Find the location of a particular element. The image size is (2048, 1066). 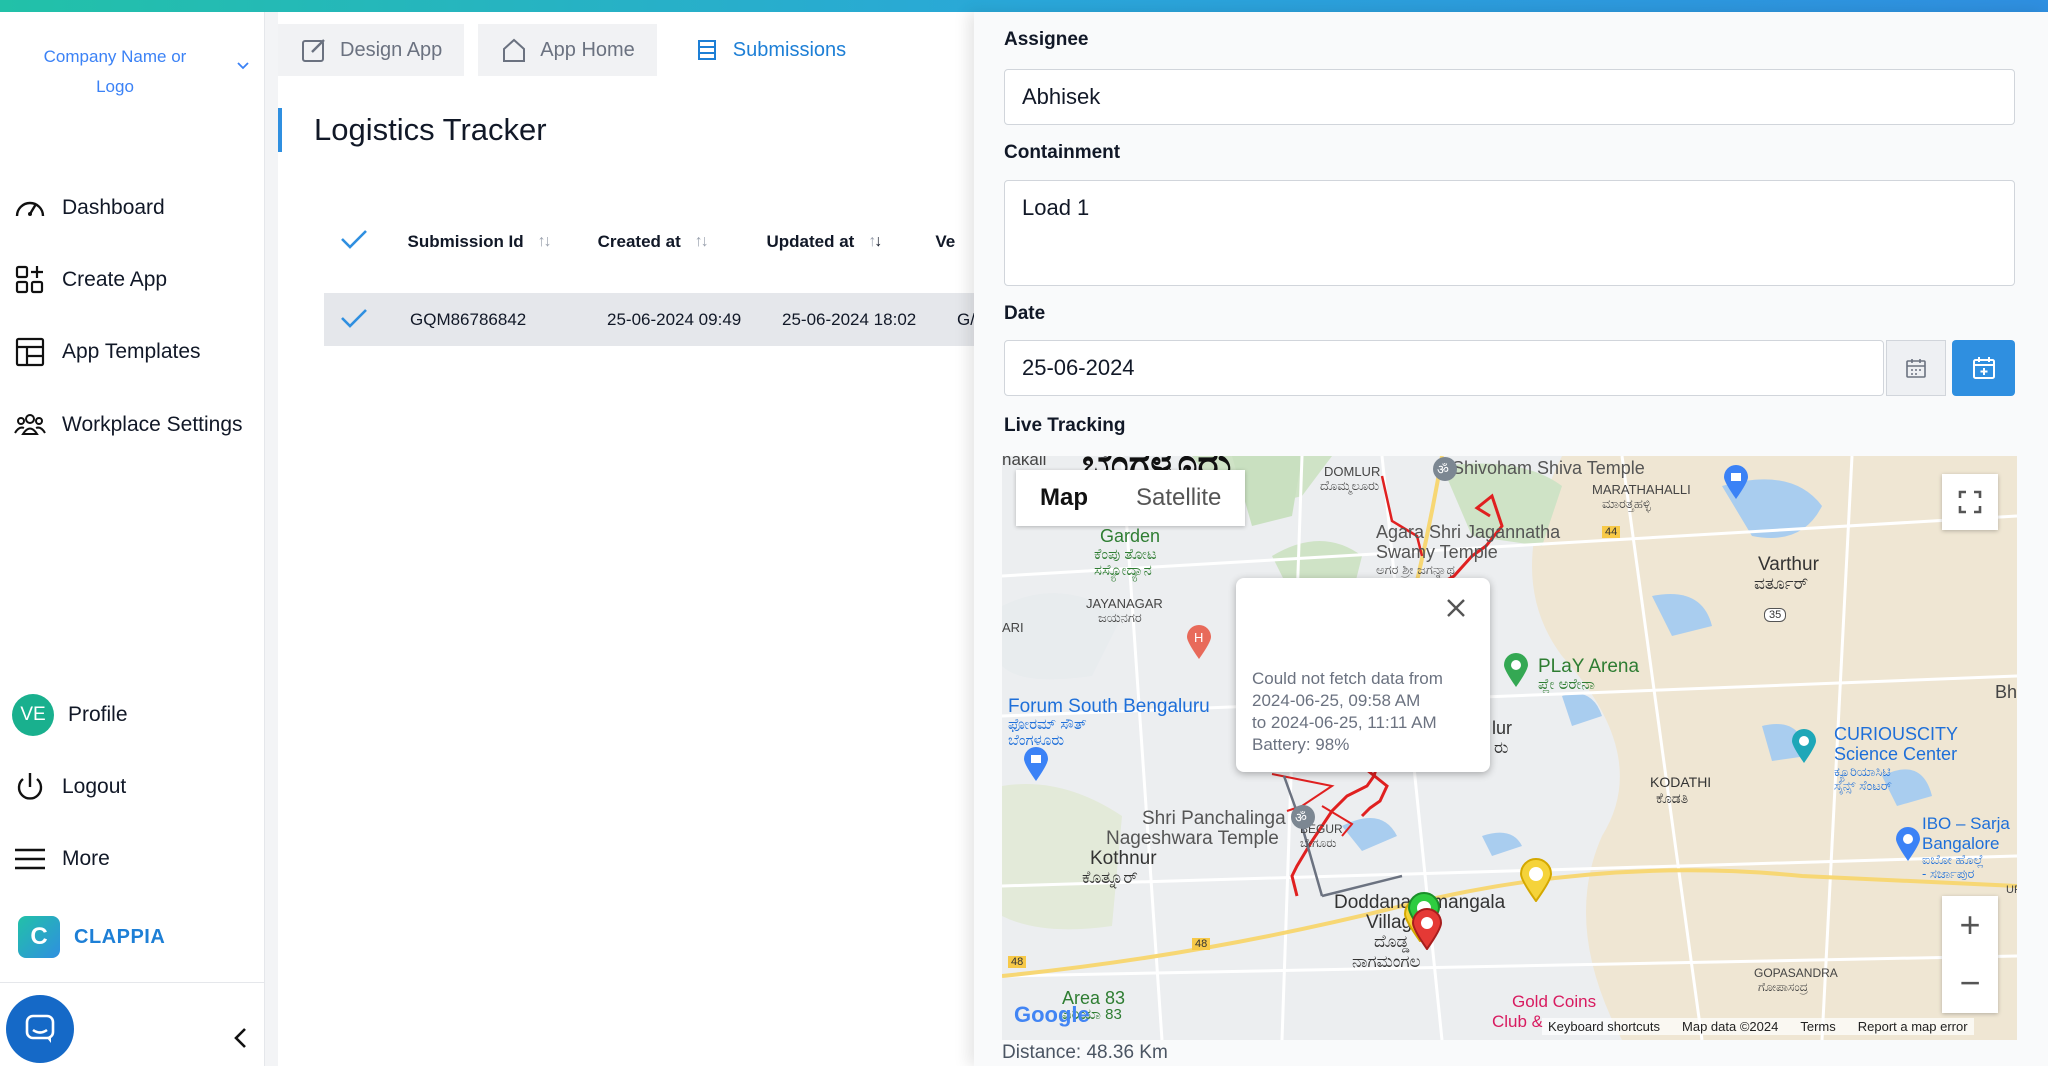

map-label: ಅಗರ ಶ್ರೀ ಜಗನ್ನಾಥ is located at coordinates (1415, 569).